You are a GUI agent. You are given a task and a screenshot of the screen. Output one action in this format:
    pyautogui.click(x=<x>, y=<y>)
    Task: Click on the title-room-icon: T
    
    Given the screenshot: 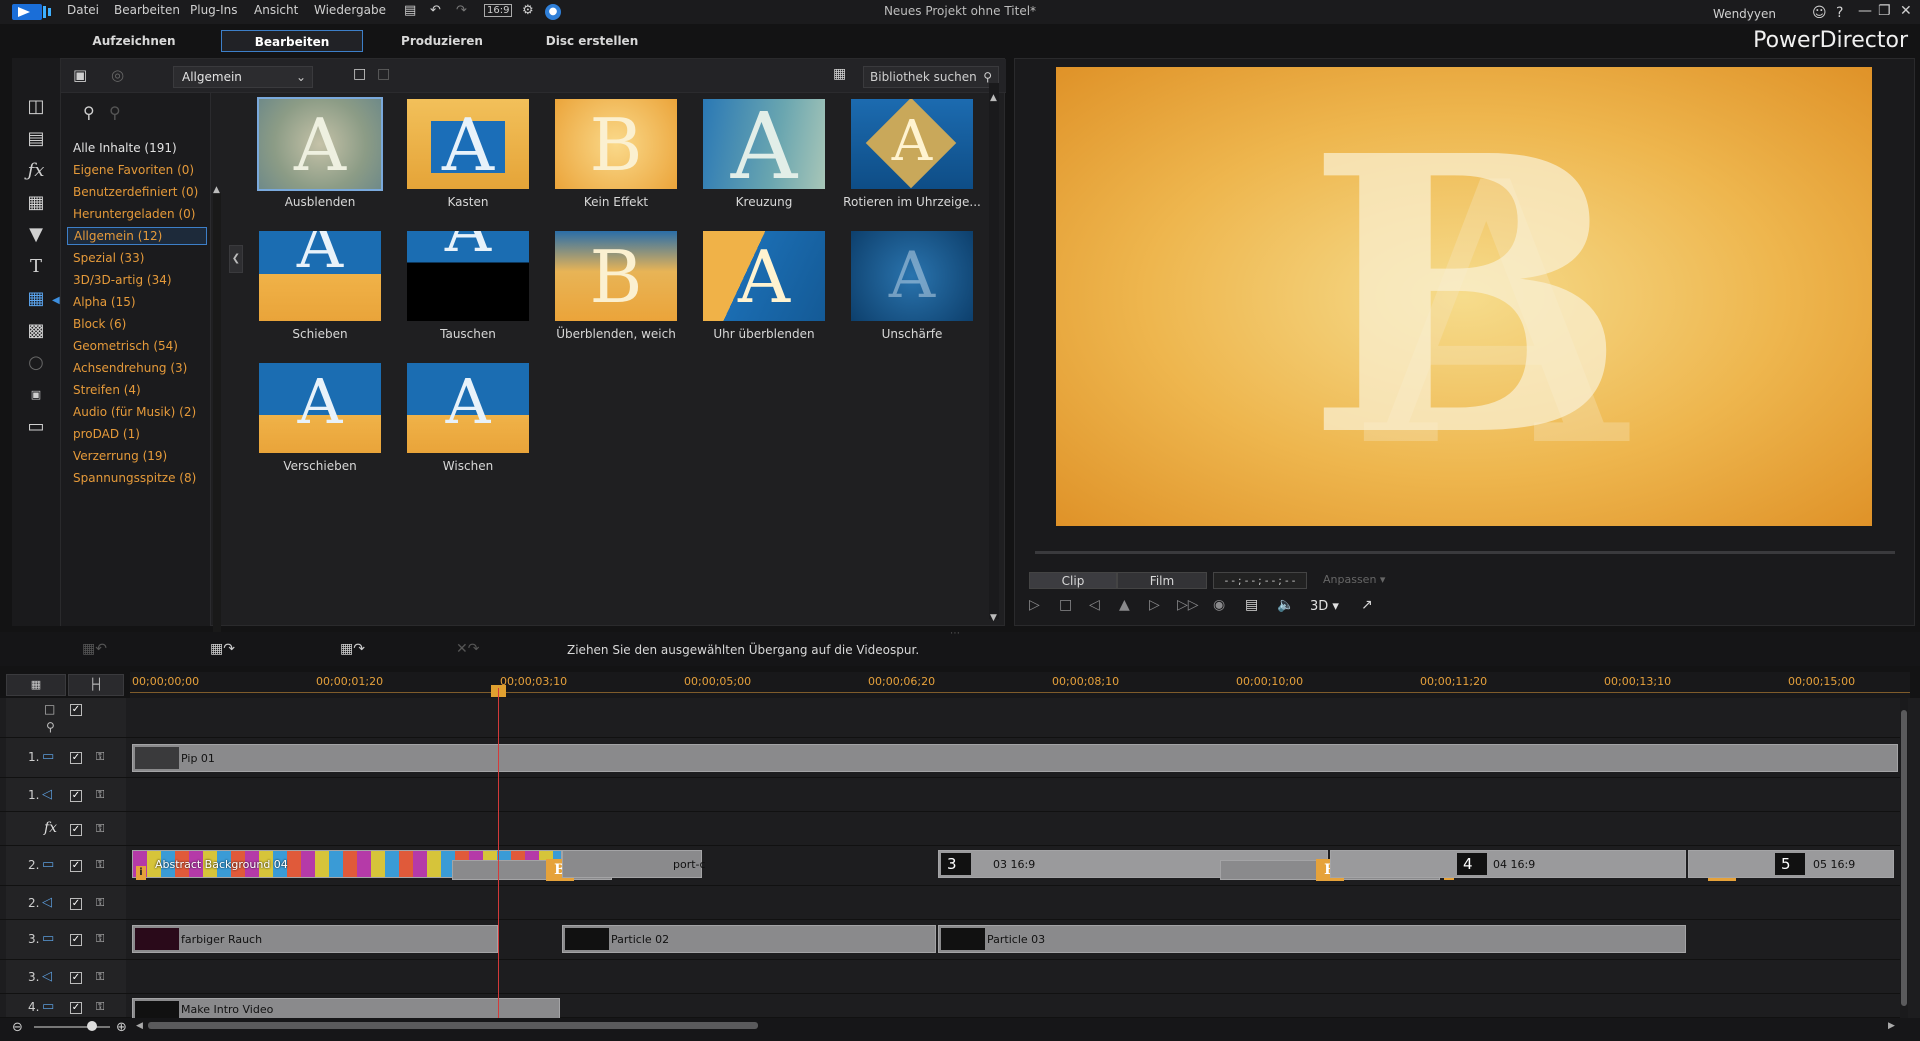 What is the action you would take?
    pyautogui.click(x=36, y=267)
    